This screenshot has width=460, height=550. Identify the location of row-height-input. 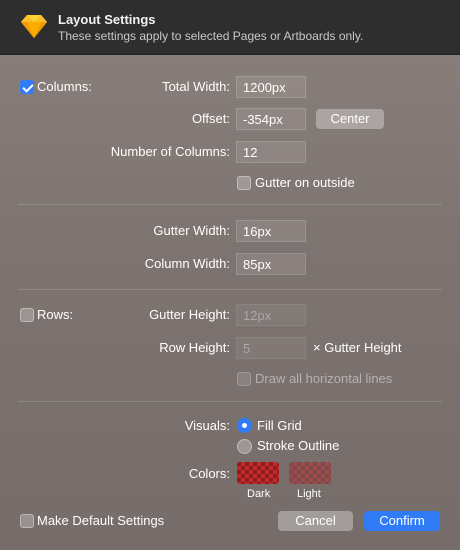
(271, 348).